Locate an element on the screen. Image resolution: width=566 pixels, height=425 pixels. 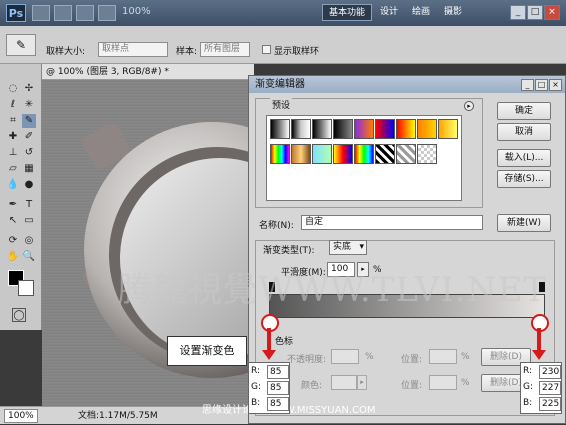
gradient-type-select: 实底 ▾ is located at coordinates (348, 247).